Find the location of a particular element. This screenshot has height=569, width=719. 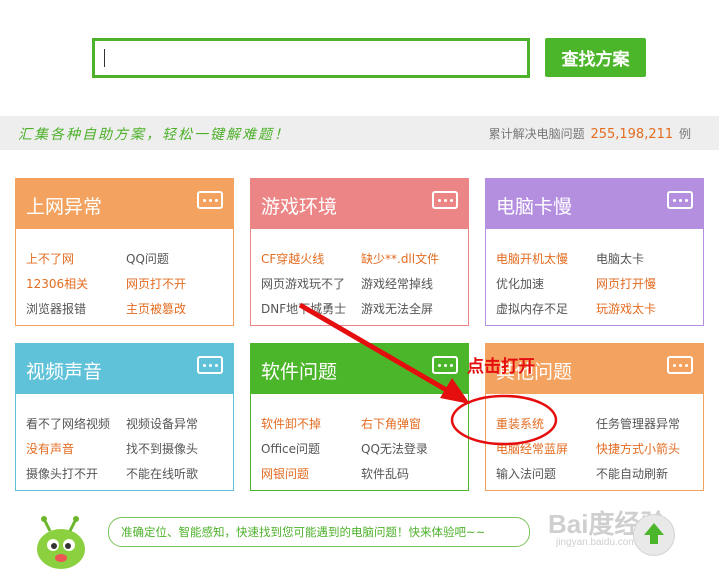

search-input is located at coordinates (311, 58).